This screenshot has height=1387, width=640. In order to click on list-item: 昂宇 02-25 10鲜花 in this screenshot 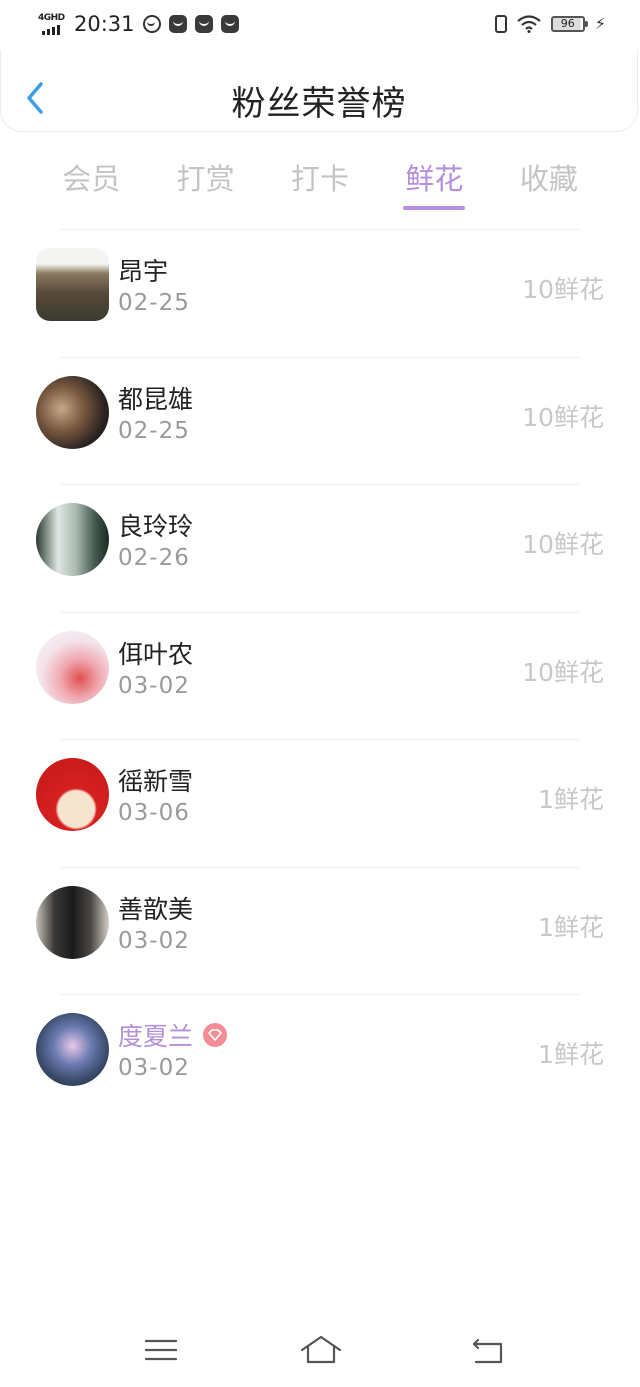, I will do `click(320, 294)`.